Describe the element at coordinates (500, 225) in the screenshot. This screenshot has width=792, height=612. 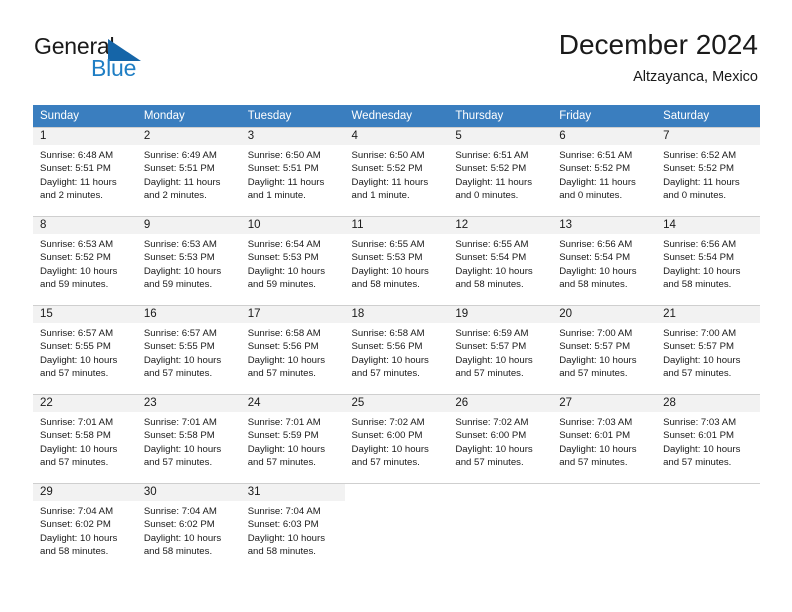
I see `day-number: 12` at that location.